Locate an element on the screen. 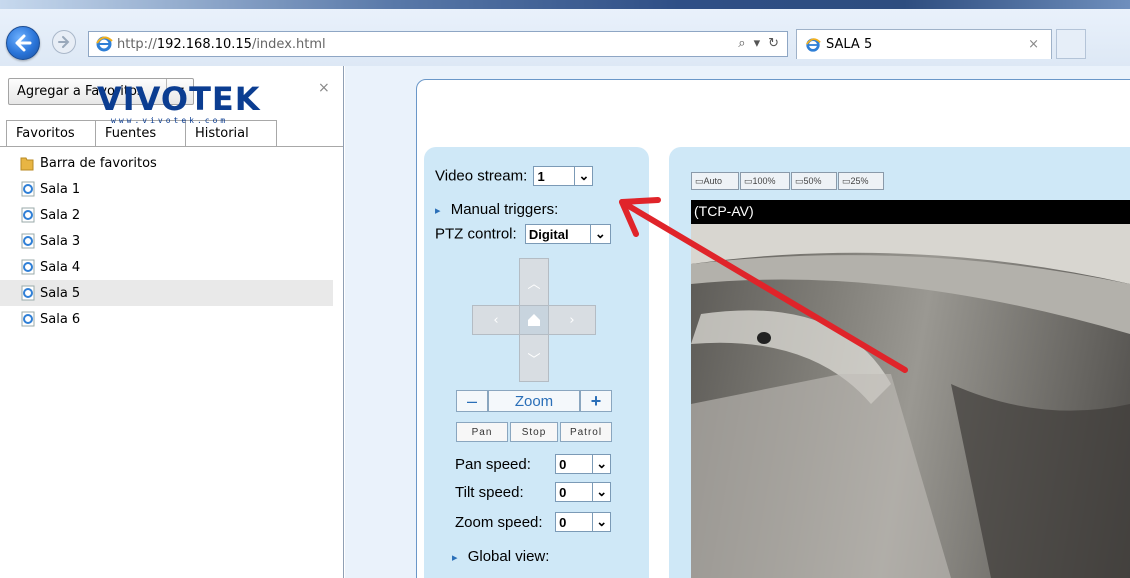 The width and height of the screenshot is (1130, 578). zoom-speed-label: Zoom speed: is located at coordinates (499, 522).